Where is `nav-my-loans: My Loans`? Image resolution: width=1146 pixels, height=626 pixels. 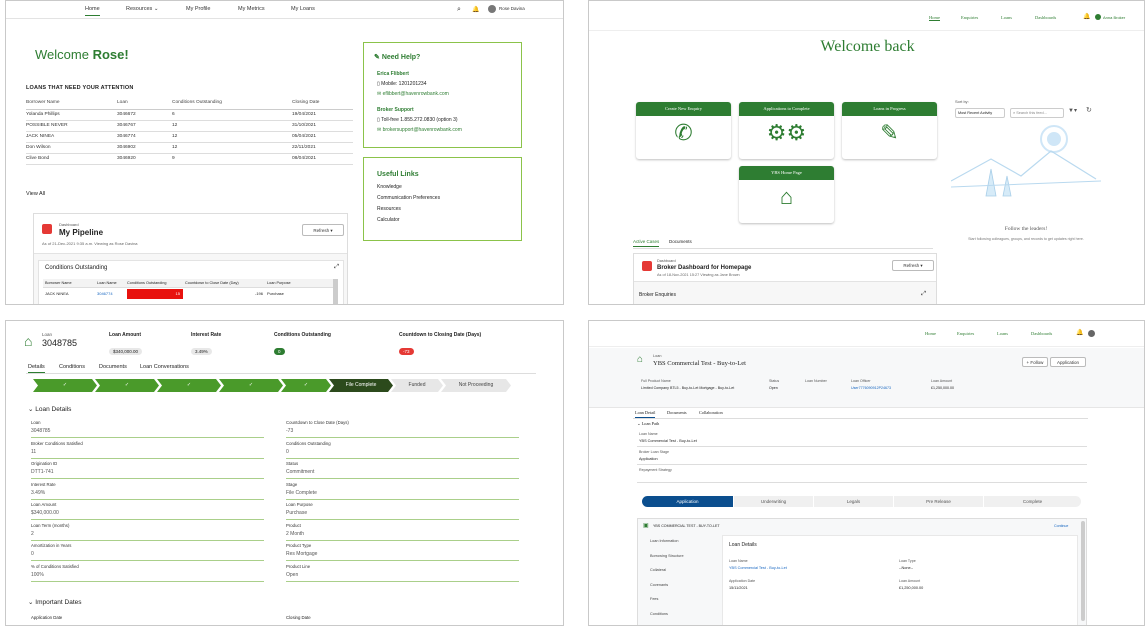 nav-my-loans: My Loans is located at coordinates (303, 9).